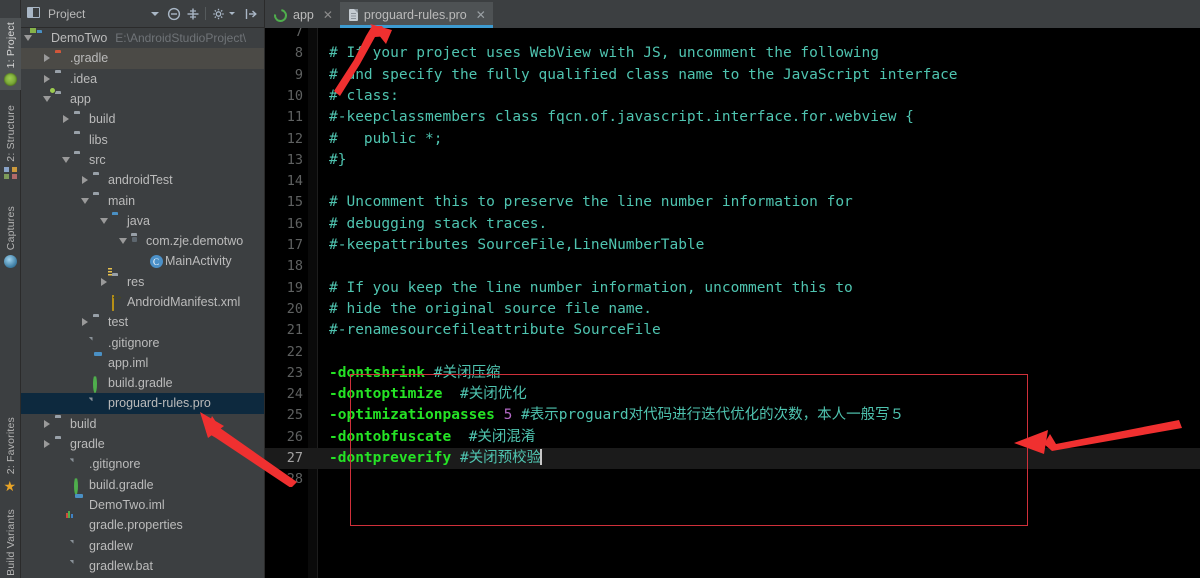 This screenshot has width=1200, height=578. I want to click on tree-item-label: src, so click(97, 159).